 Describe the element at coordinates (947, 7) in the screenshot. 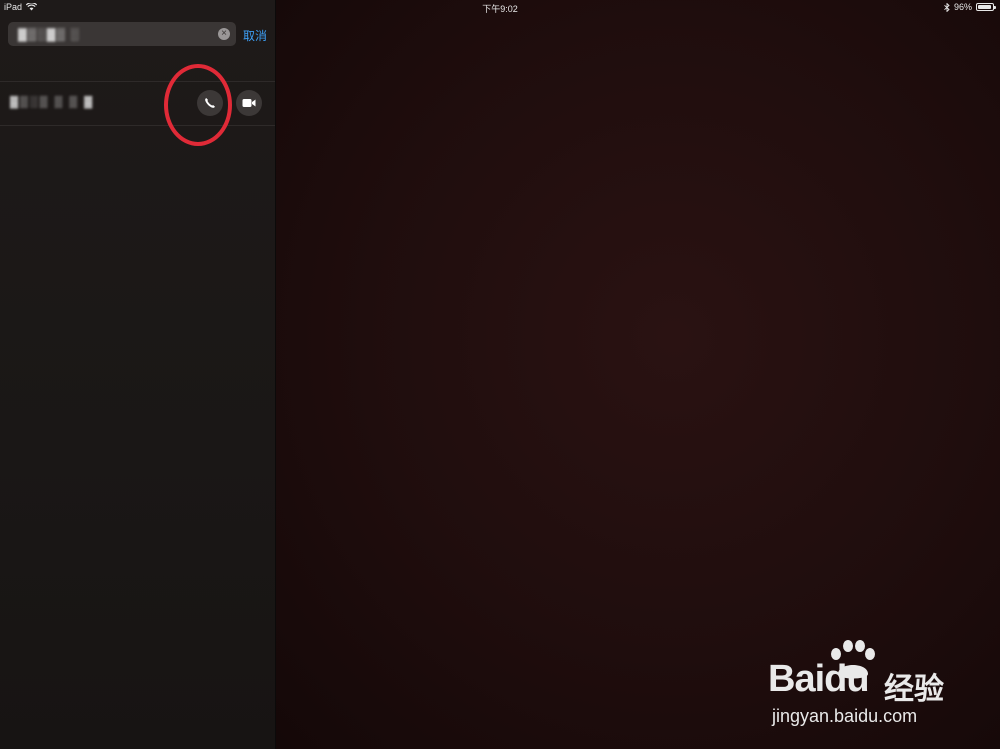

I see `bluetooth-icon` at that location.